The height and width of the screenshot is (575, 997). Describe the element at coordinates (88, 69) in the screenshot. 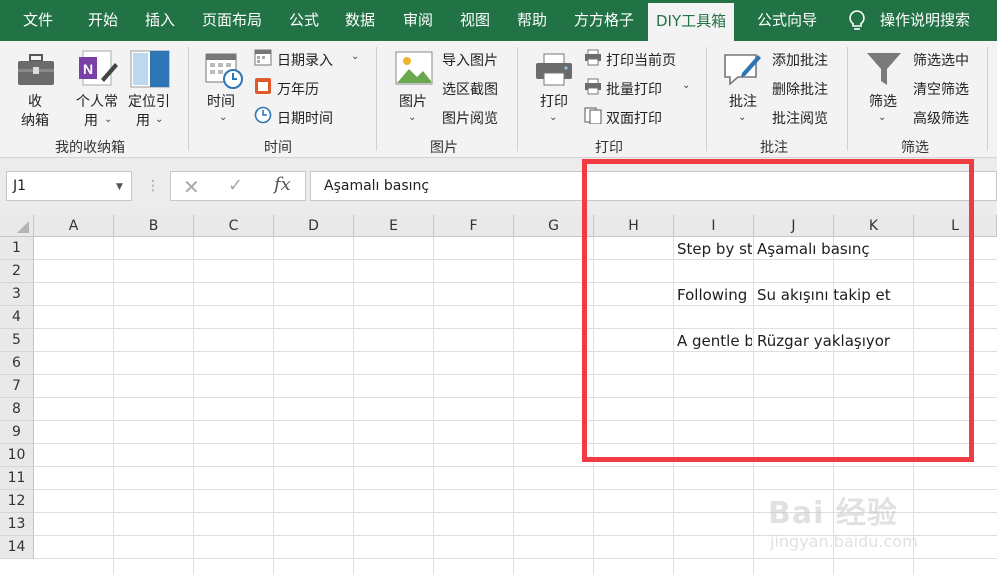

I see `svg-text: N` at that location.